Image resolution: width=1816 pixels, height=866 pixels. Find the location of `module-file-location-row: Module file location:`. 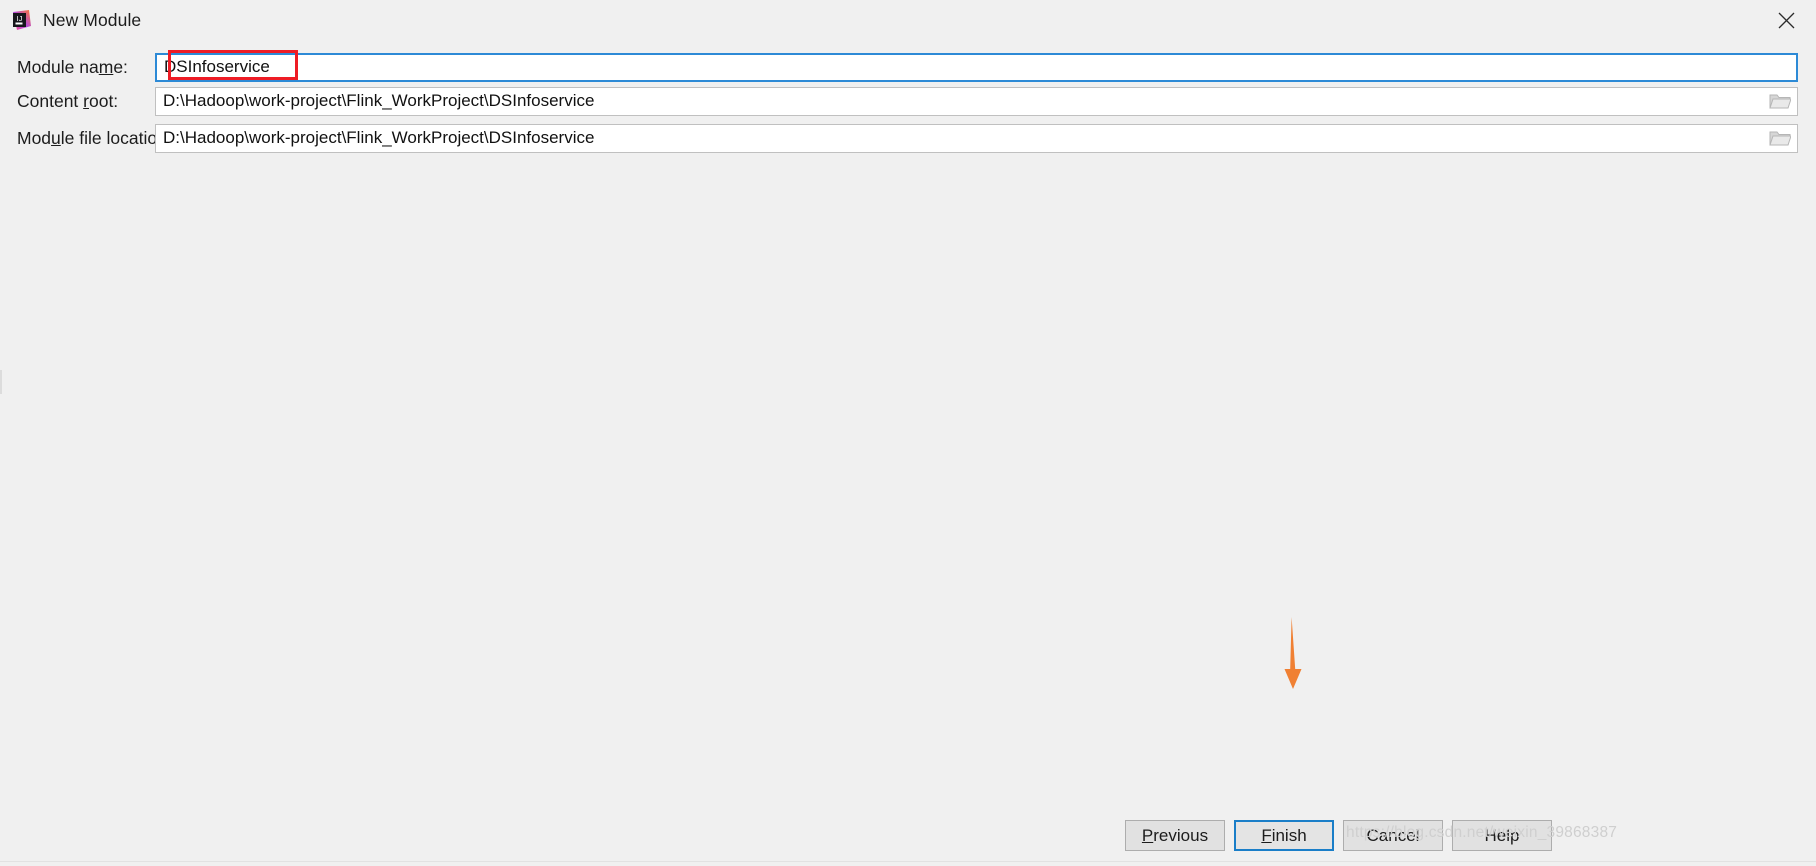

module-file-location-row: Module file location: is located at coordinates (908, 138).